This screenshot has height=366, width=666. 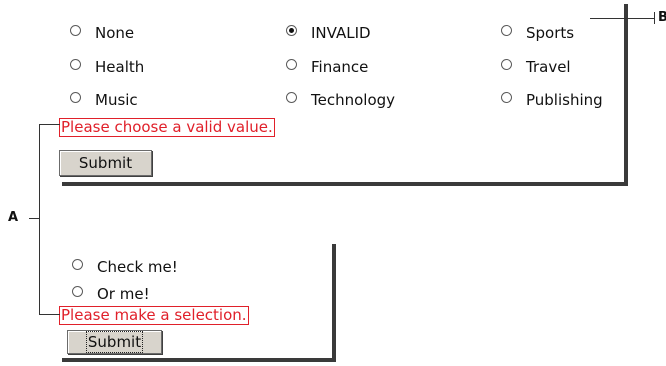 What do you see at coordinates (654, 18) in the screenshot?
I see `callout-b-tick` at bounding box center [654, 18].